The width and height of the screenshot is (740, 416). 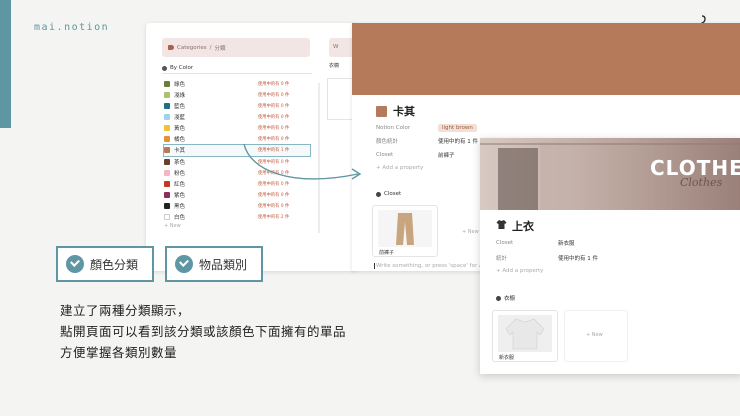 I want to click on sweater-image, so click(x=525, y=333).